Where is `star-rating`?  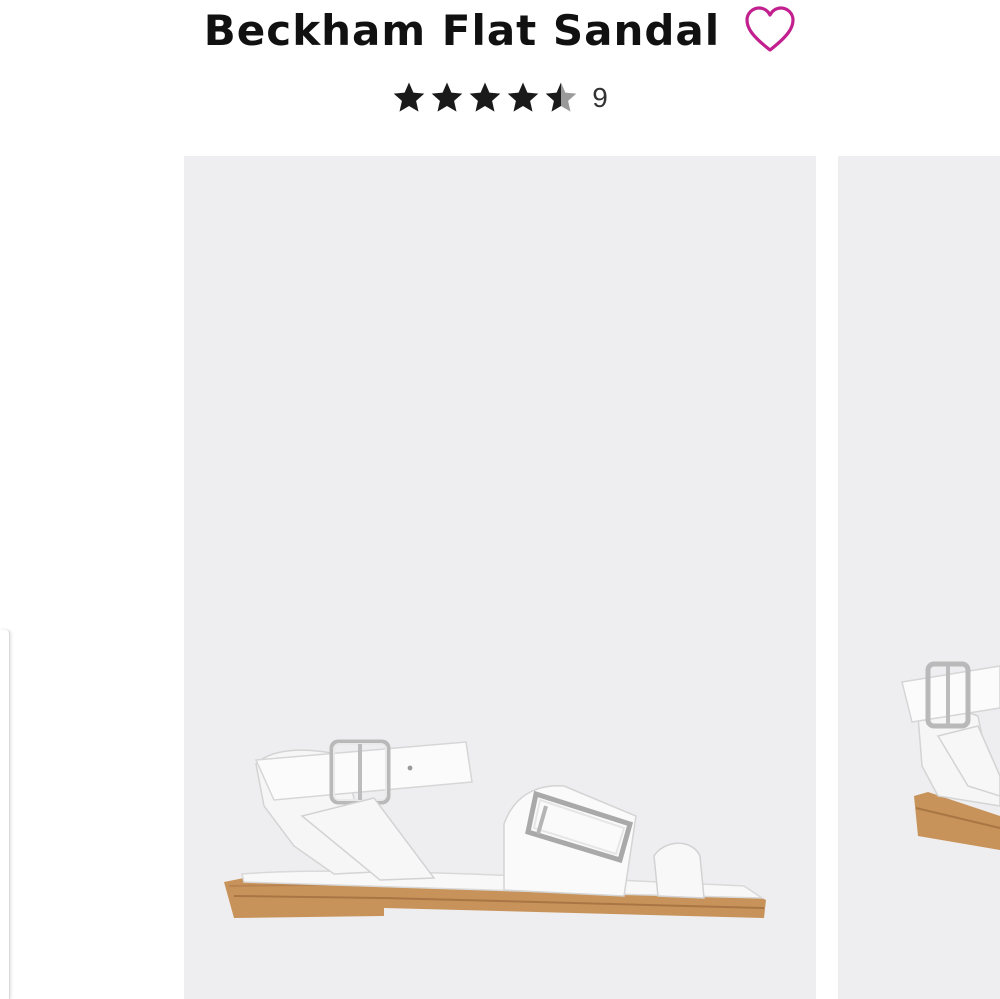
star-rating is located at coordinates (487, 98).